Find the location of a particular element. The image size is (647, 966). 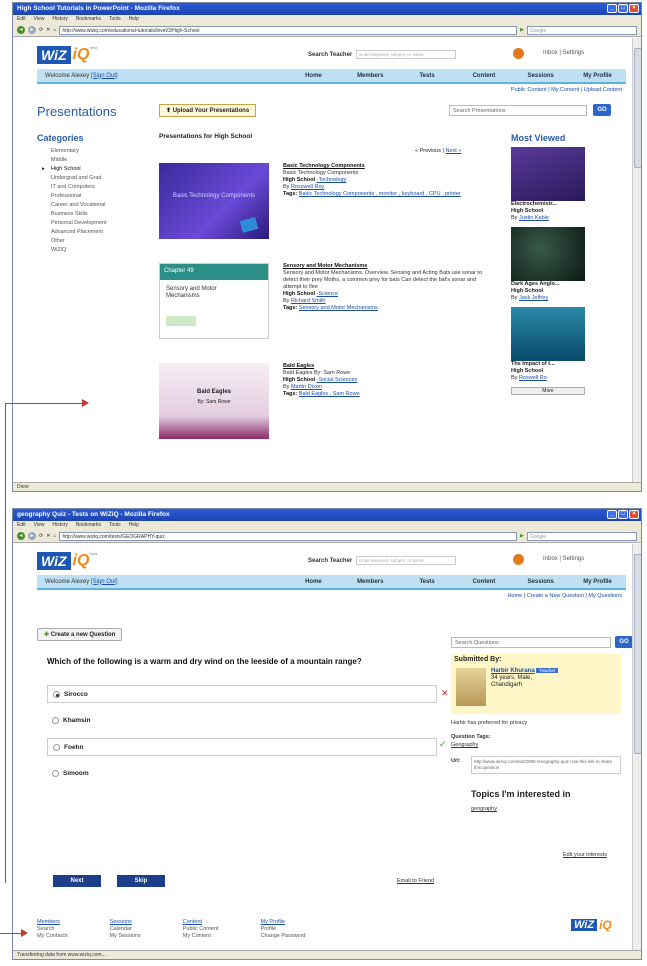

footer-link: Calendar is located at coordinates (125, 929).